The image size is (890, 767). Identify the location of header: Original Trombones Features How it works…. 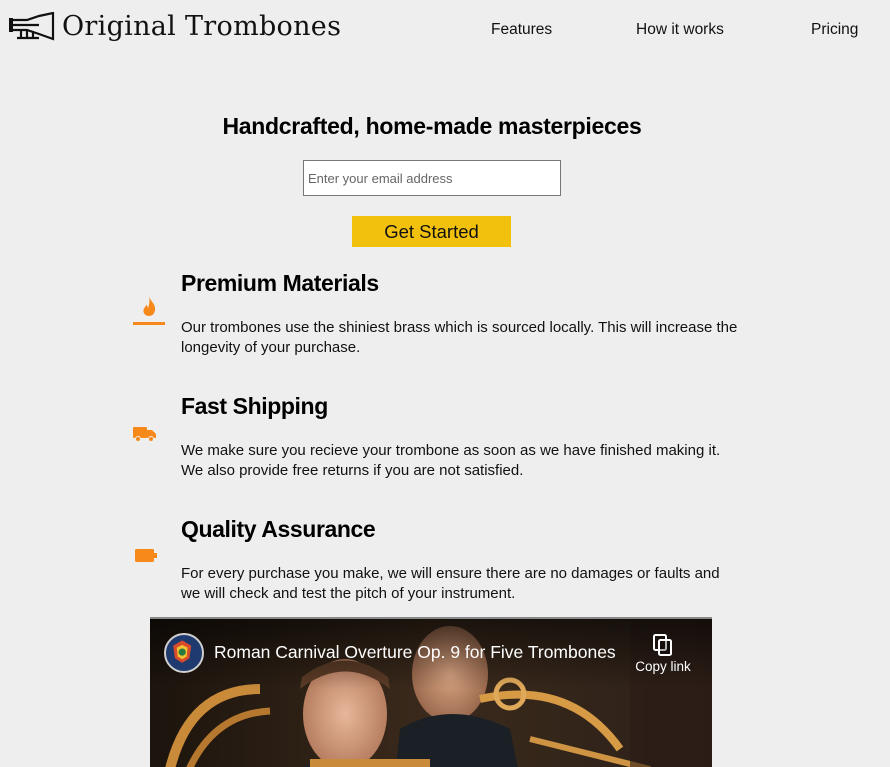
(445, 30).